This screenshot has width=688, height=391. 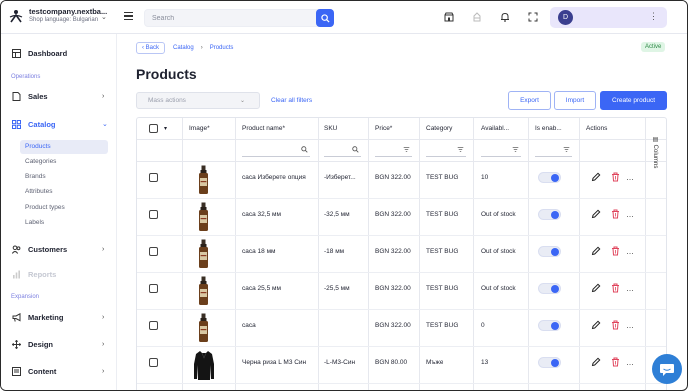 I want to click on sidebar-item-catalog: Catalog, so click(x=34, y=124).